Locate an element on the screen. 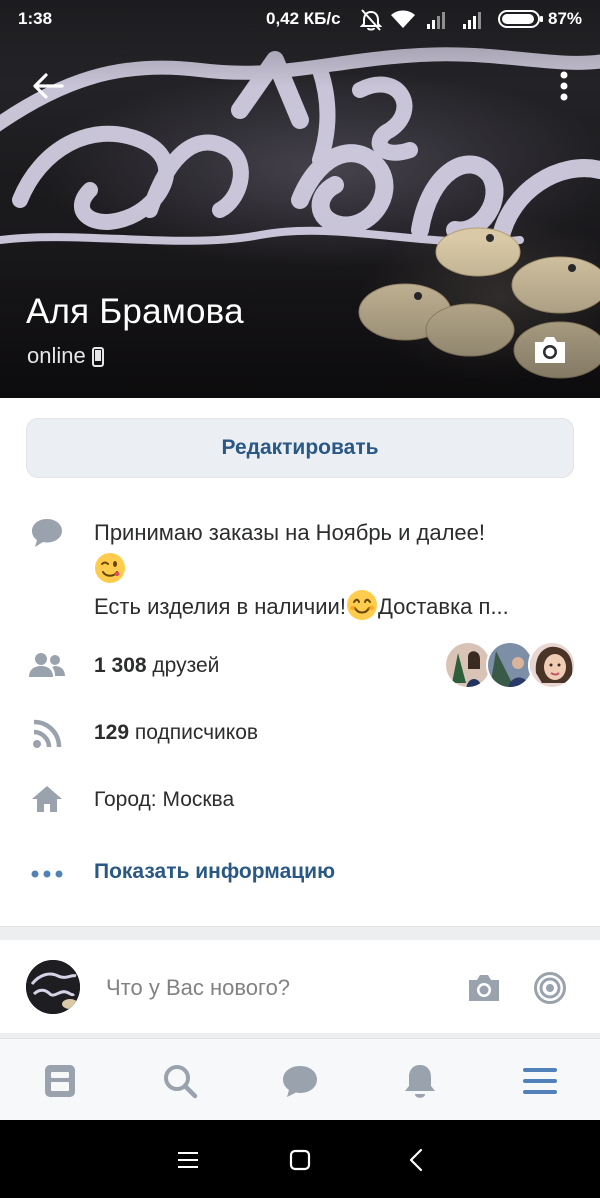  back-button is located at coordinates (48, 86).